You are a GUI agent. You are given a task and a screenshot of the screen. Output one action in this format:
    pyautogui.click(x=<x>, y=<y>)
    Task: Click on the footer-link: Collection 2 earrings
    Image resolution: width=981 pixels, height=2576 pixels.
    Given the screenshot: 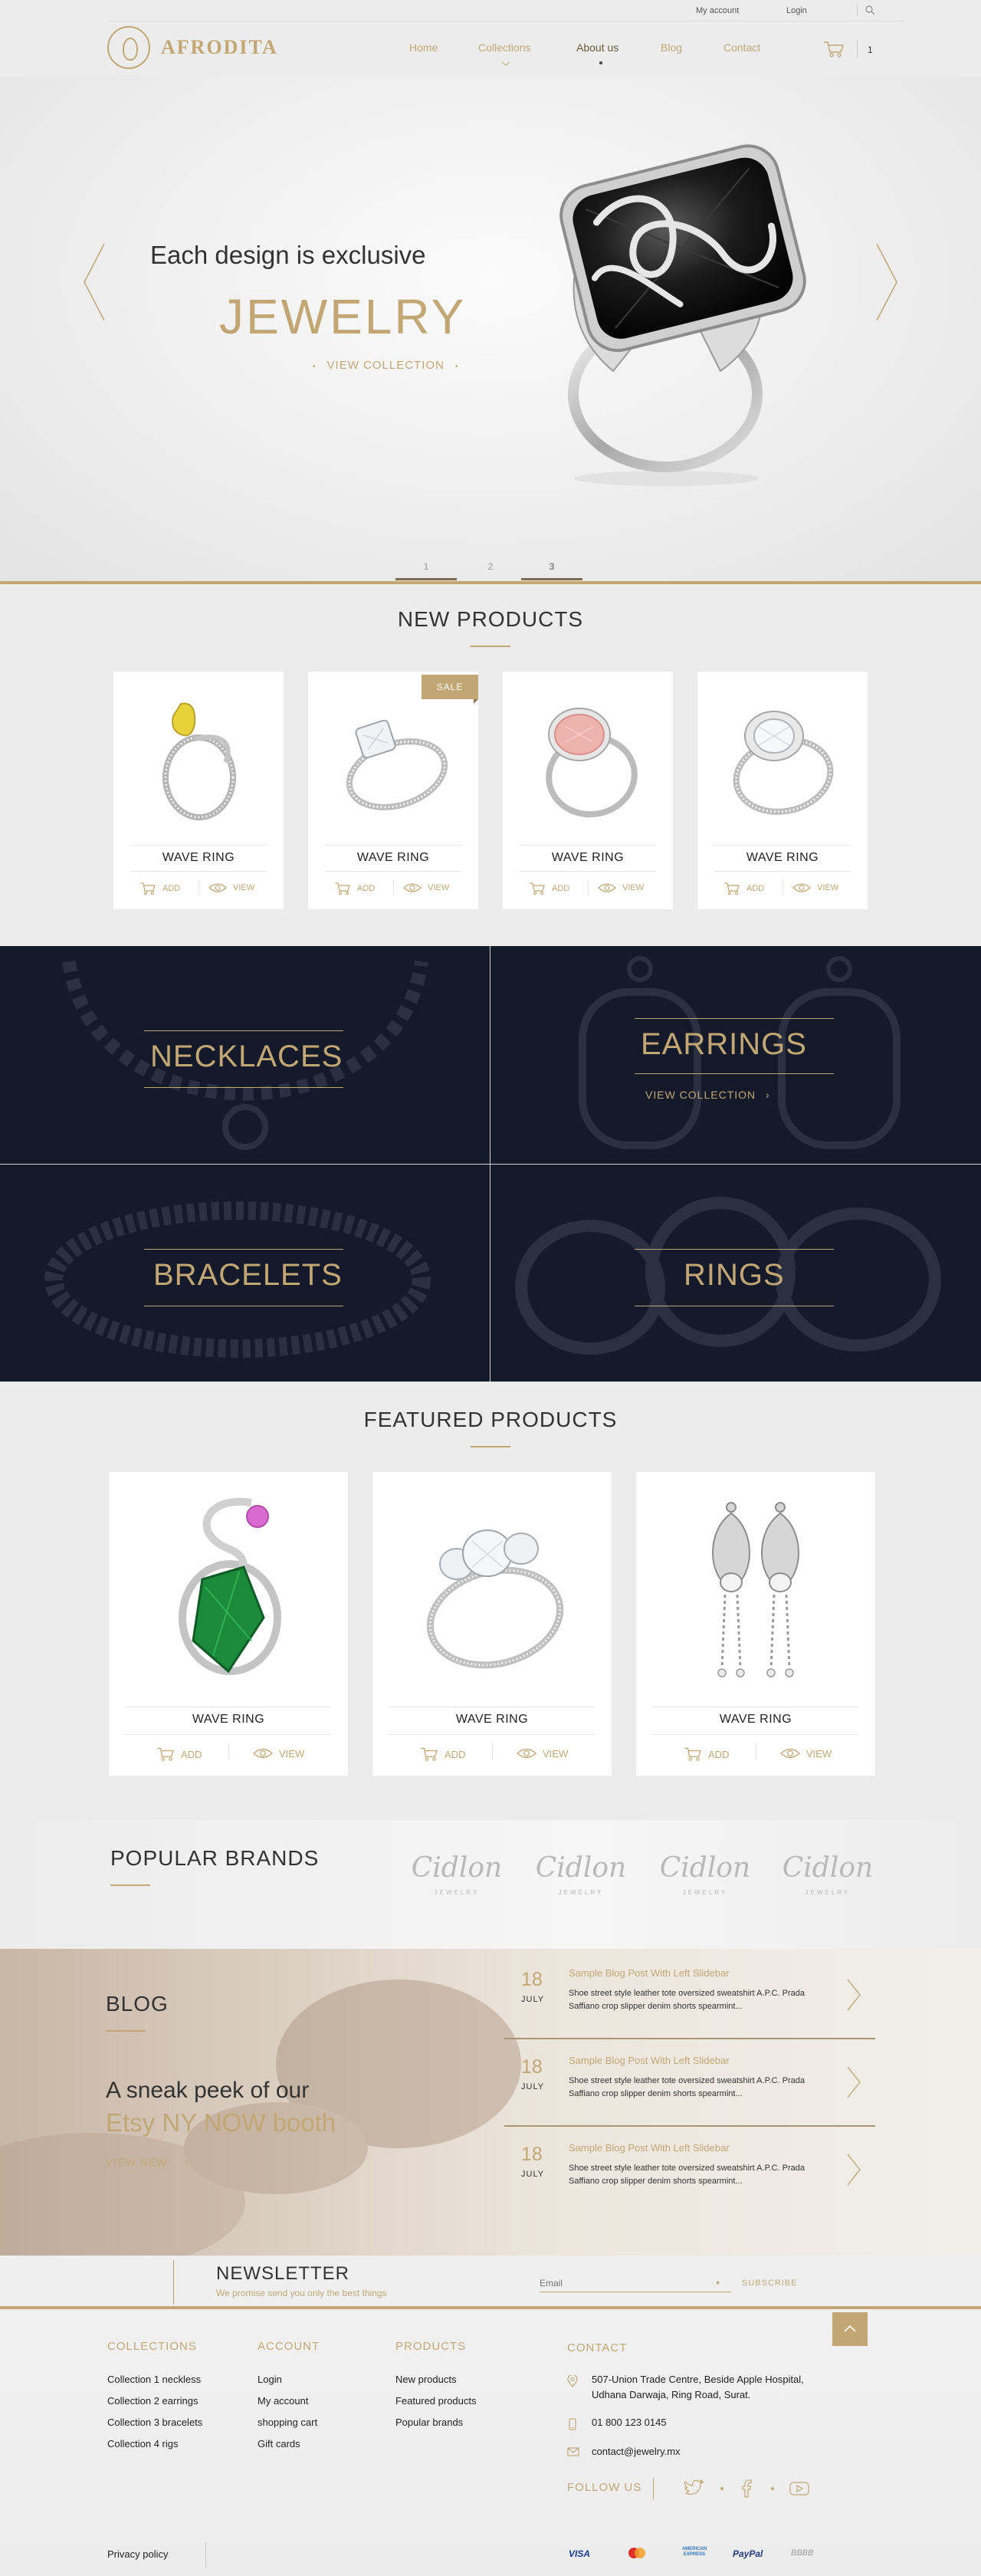 What is the action you would take?
    pyautogui.click(x=152, y=2401)
    